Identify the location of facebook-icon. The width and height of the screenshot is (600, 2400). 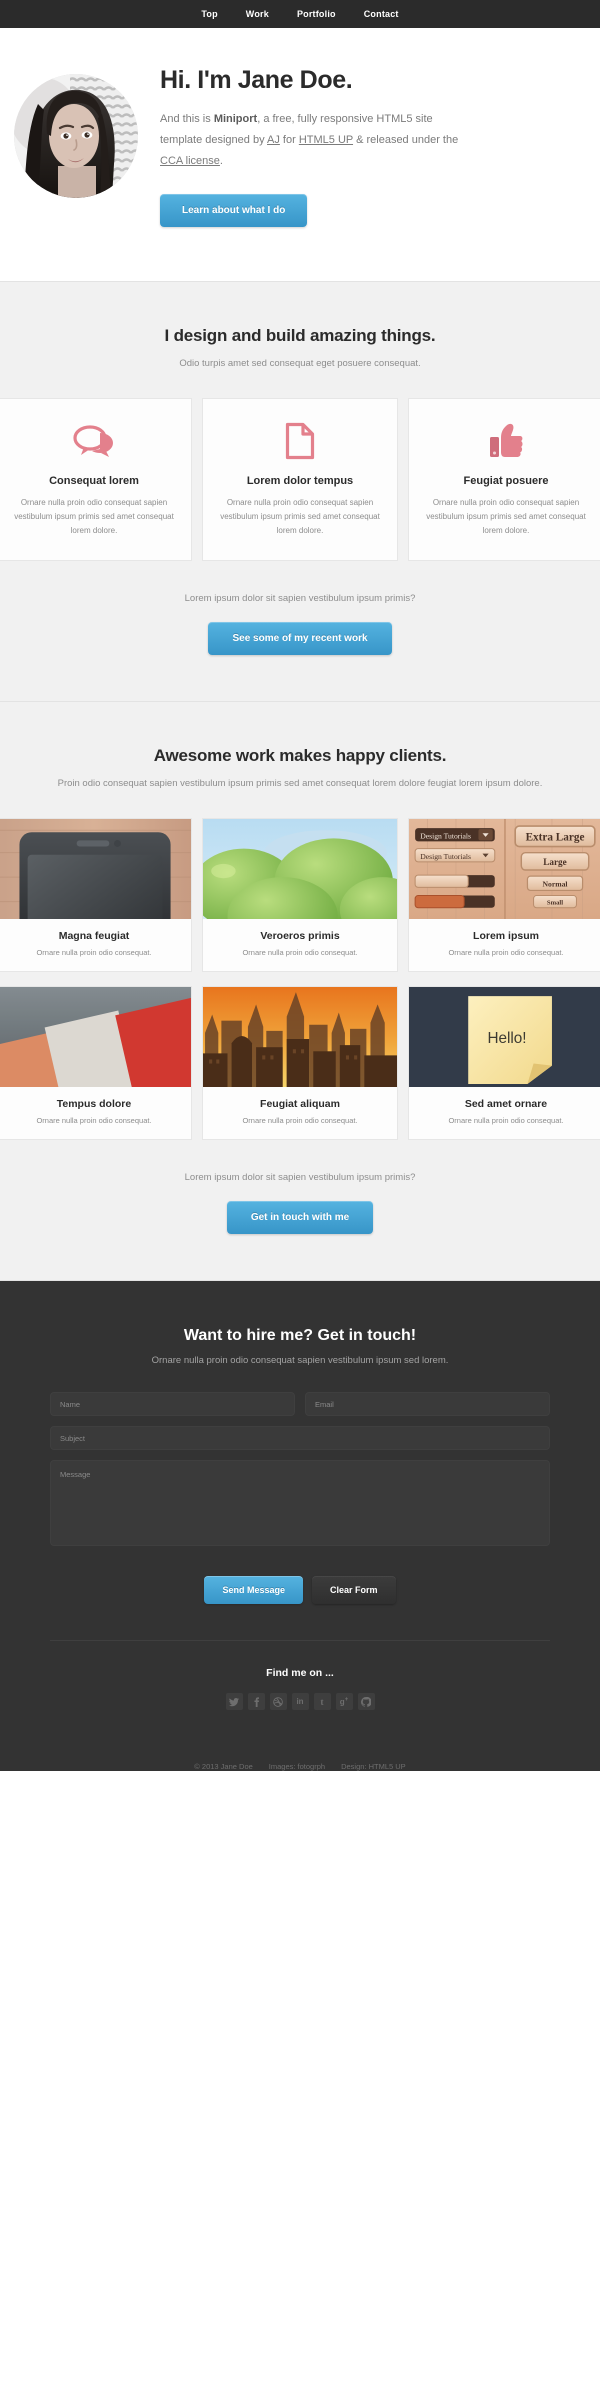
(256, 1701).